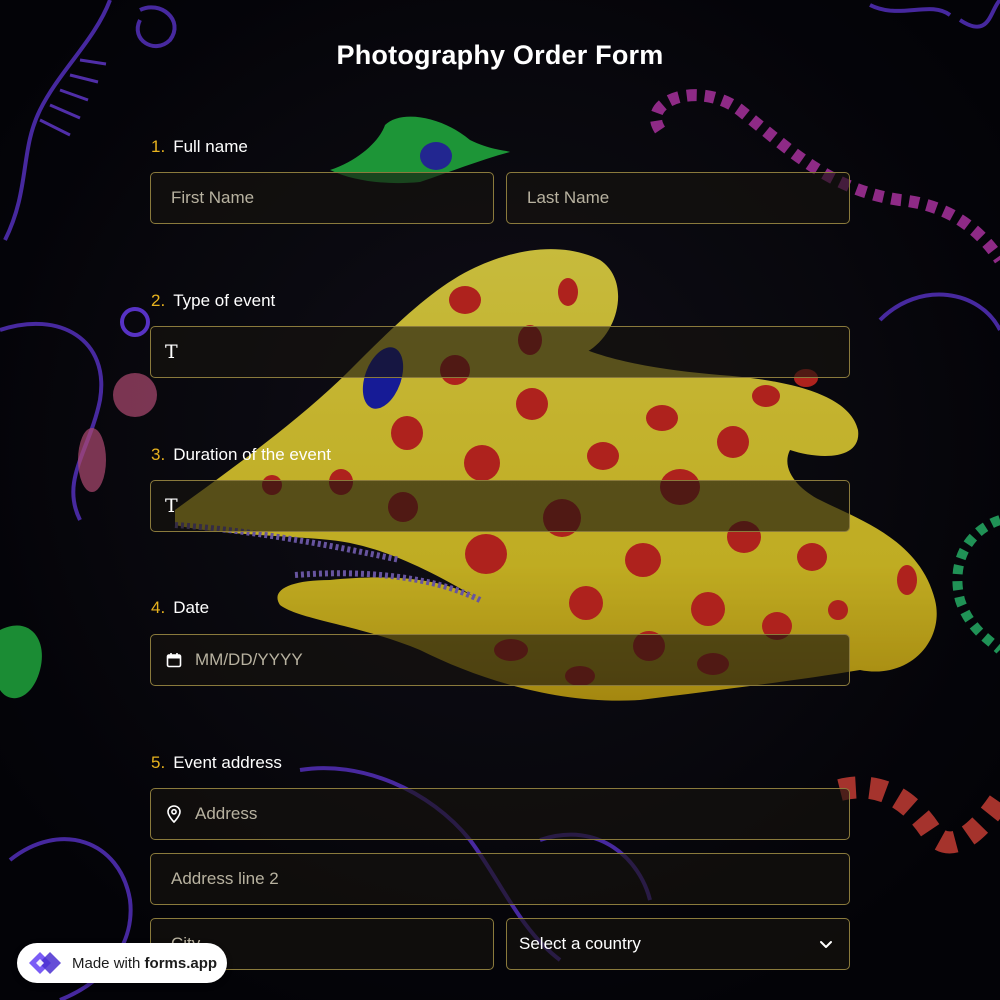  I want to click on question-number: 1., so click(158, 146).